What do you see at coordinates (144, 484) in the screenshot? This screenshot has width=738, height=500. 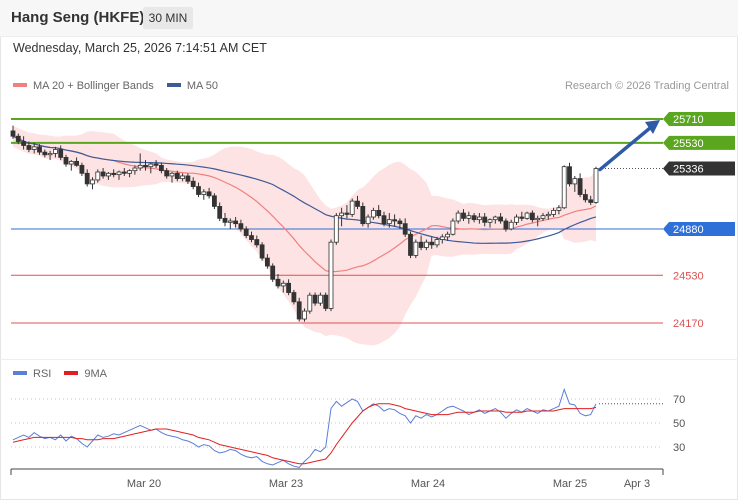 I see `x-tick-label: Mar 20` at bounding box center [144, 484].